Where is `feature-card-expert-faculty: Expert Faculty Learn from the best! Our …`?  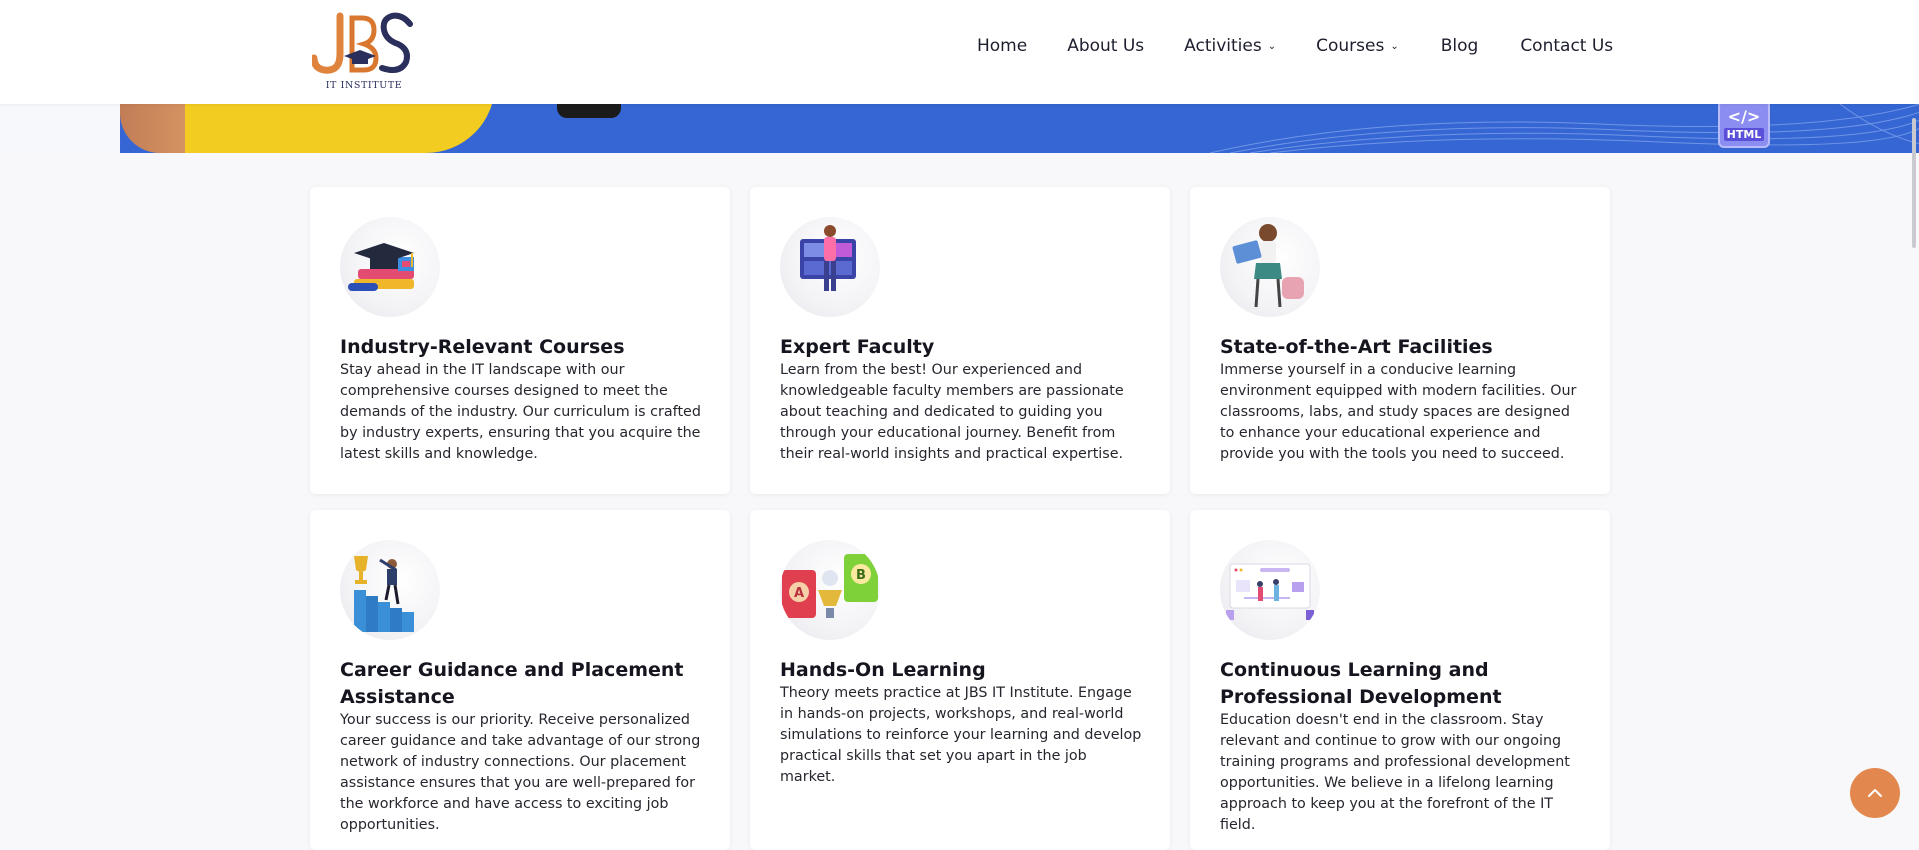 feature-card-expert-faculty: Expert Faculty Learn from the best! Our … is located at coordinates (960, 340).